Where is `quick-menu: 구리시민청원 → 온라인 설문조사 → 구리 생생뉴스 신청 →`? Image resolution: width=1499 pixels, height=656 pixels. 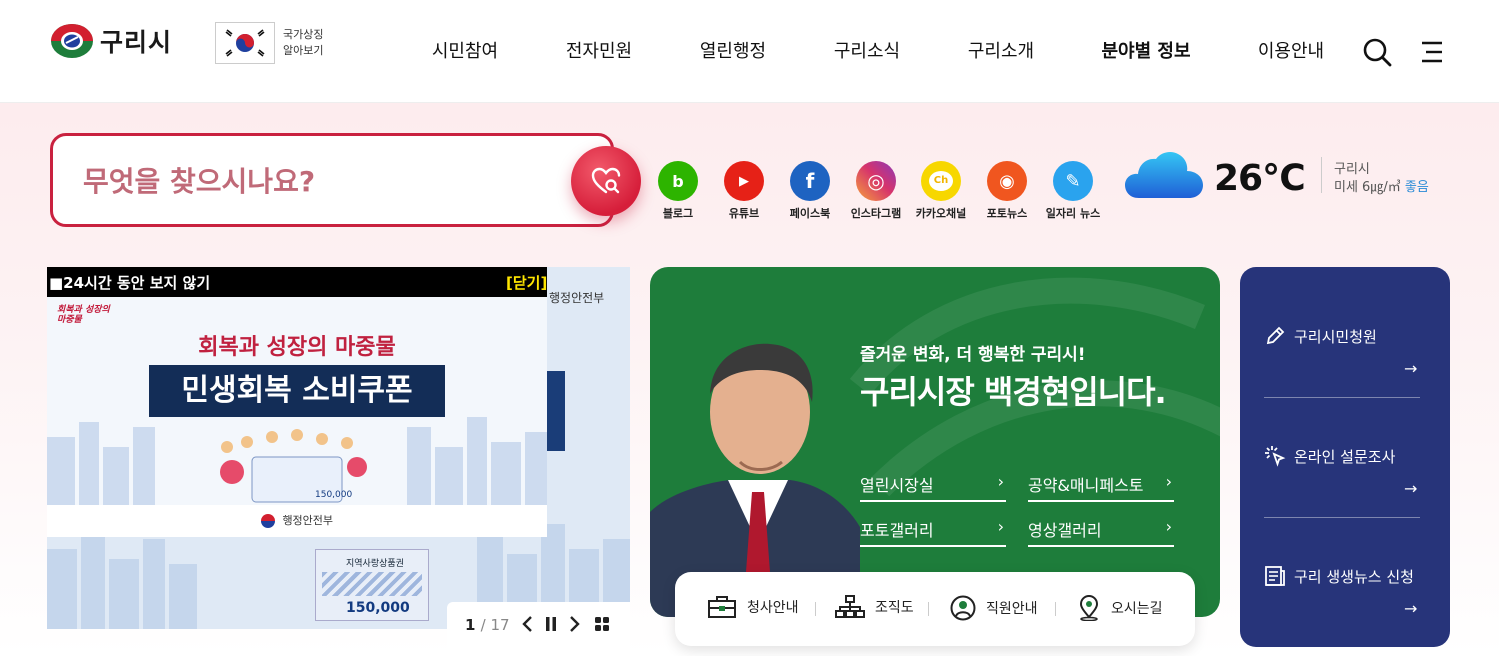
quick-menu: 구리시민청원 → 온라인 설문조사 → 구리 생생뉴스 신청 → is located at coordinates (1345, 457).